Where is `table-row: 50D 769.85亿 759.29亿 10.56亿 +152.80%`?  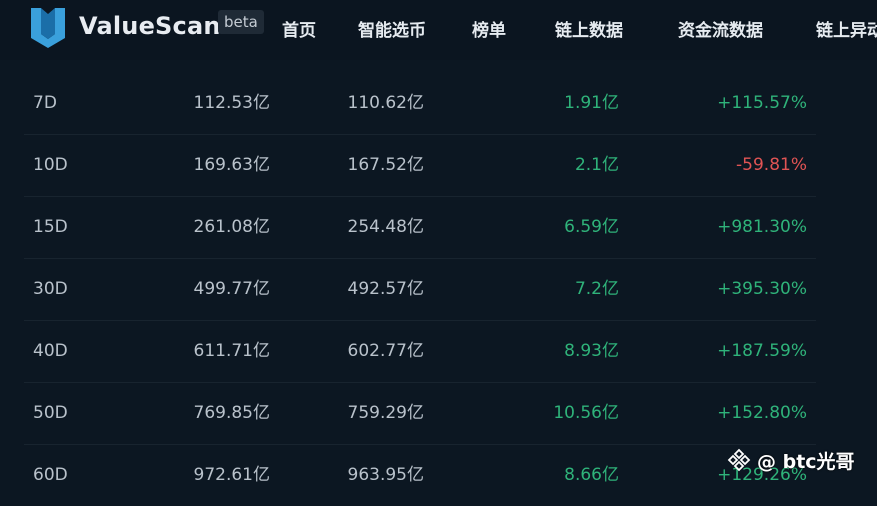
table-row: 50D 769.85亿 759.29亿 10.56亿 +152.80% is located at coordinates (420, 413).